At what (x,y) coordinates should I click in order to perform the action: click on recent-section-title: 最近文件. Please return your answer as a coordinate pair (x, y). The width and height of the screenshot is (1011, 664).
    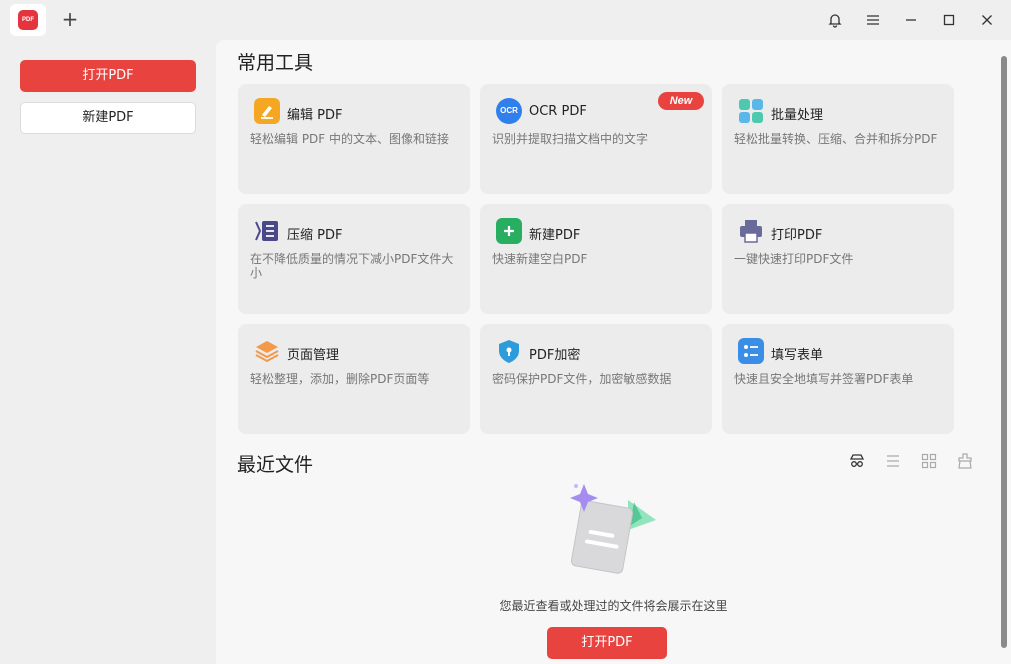
    Looking at the image, I should click on (275, 465).